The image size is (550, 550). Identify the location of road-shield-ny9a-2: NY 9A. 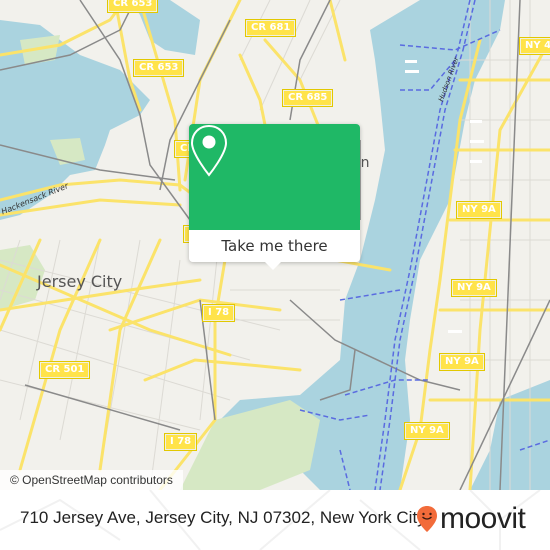
(474, 288).